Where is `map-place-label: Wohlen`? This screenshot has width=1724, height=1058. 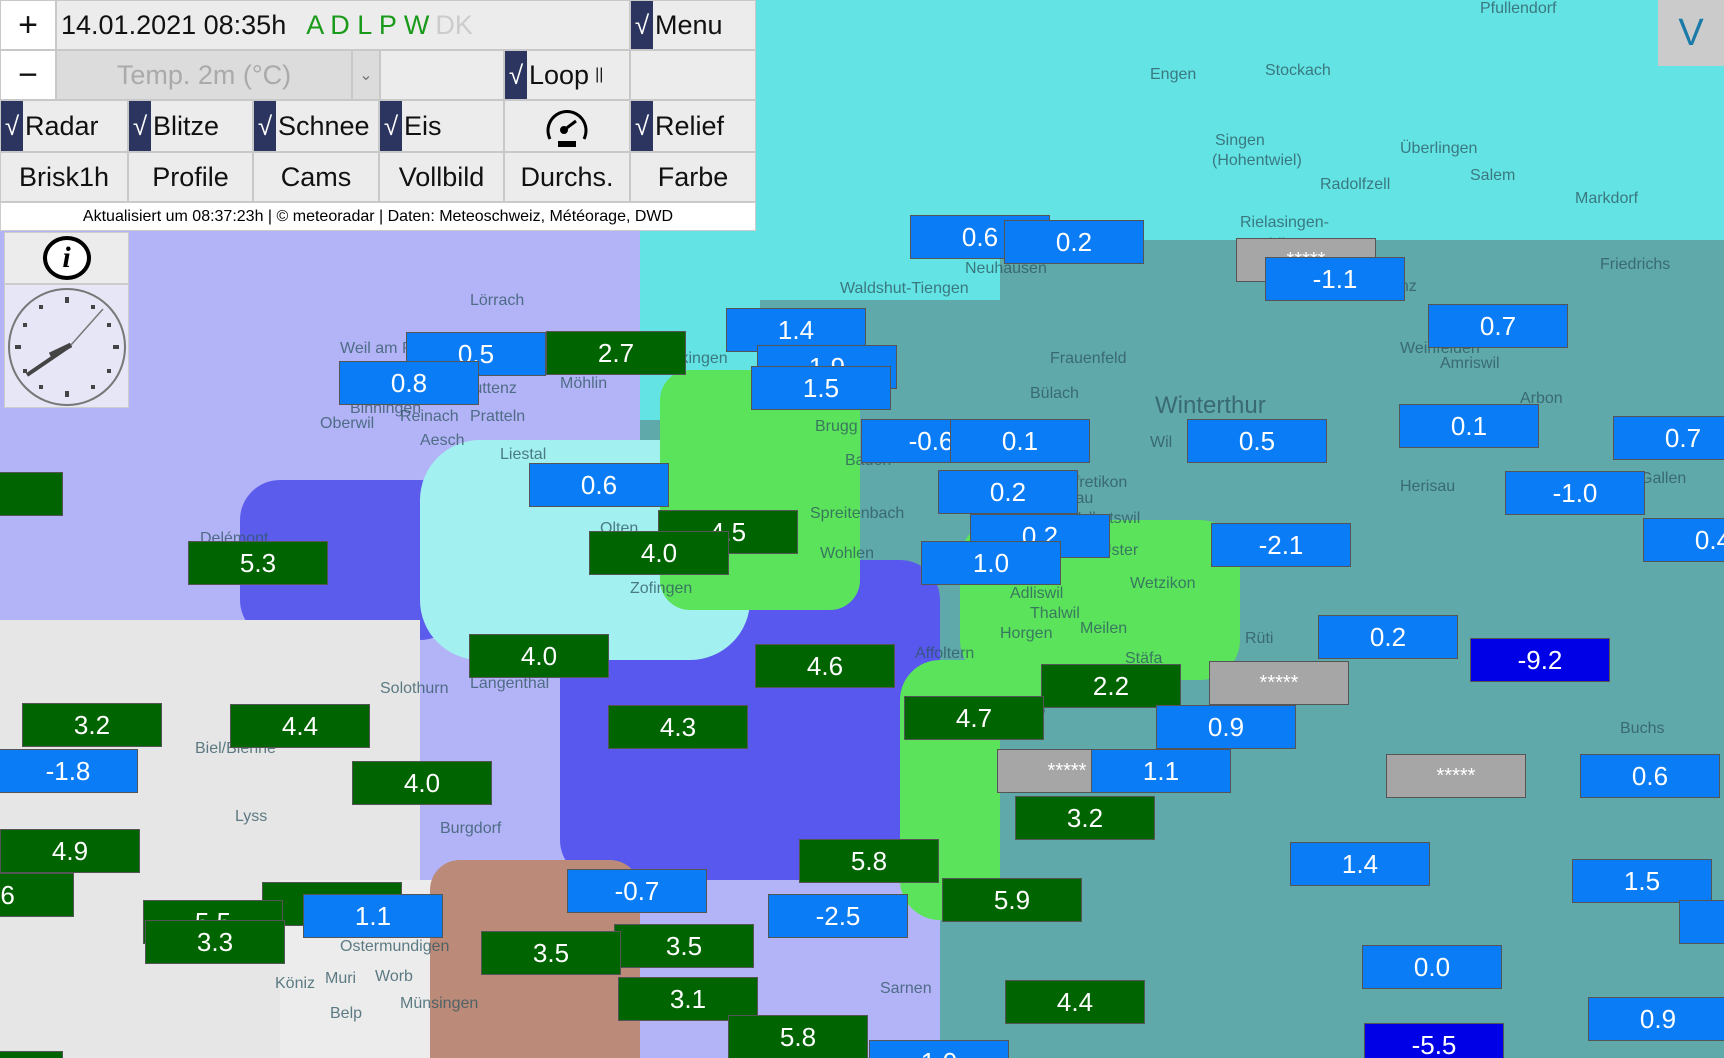 map-place-label: Wohlen is located at coordinates (847, 553).